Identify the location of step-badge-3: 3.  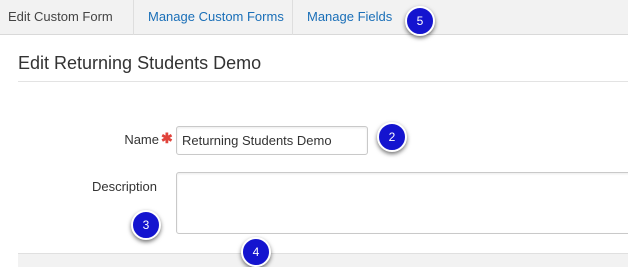
(146, 225).